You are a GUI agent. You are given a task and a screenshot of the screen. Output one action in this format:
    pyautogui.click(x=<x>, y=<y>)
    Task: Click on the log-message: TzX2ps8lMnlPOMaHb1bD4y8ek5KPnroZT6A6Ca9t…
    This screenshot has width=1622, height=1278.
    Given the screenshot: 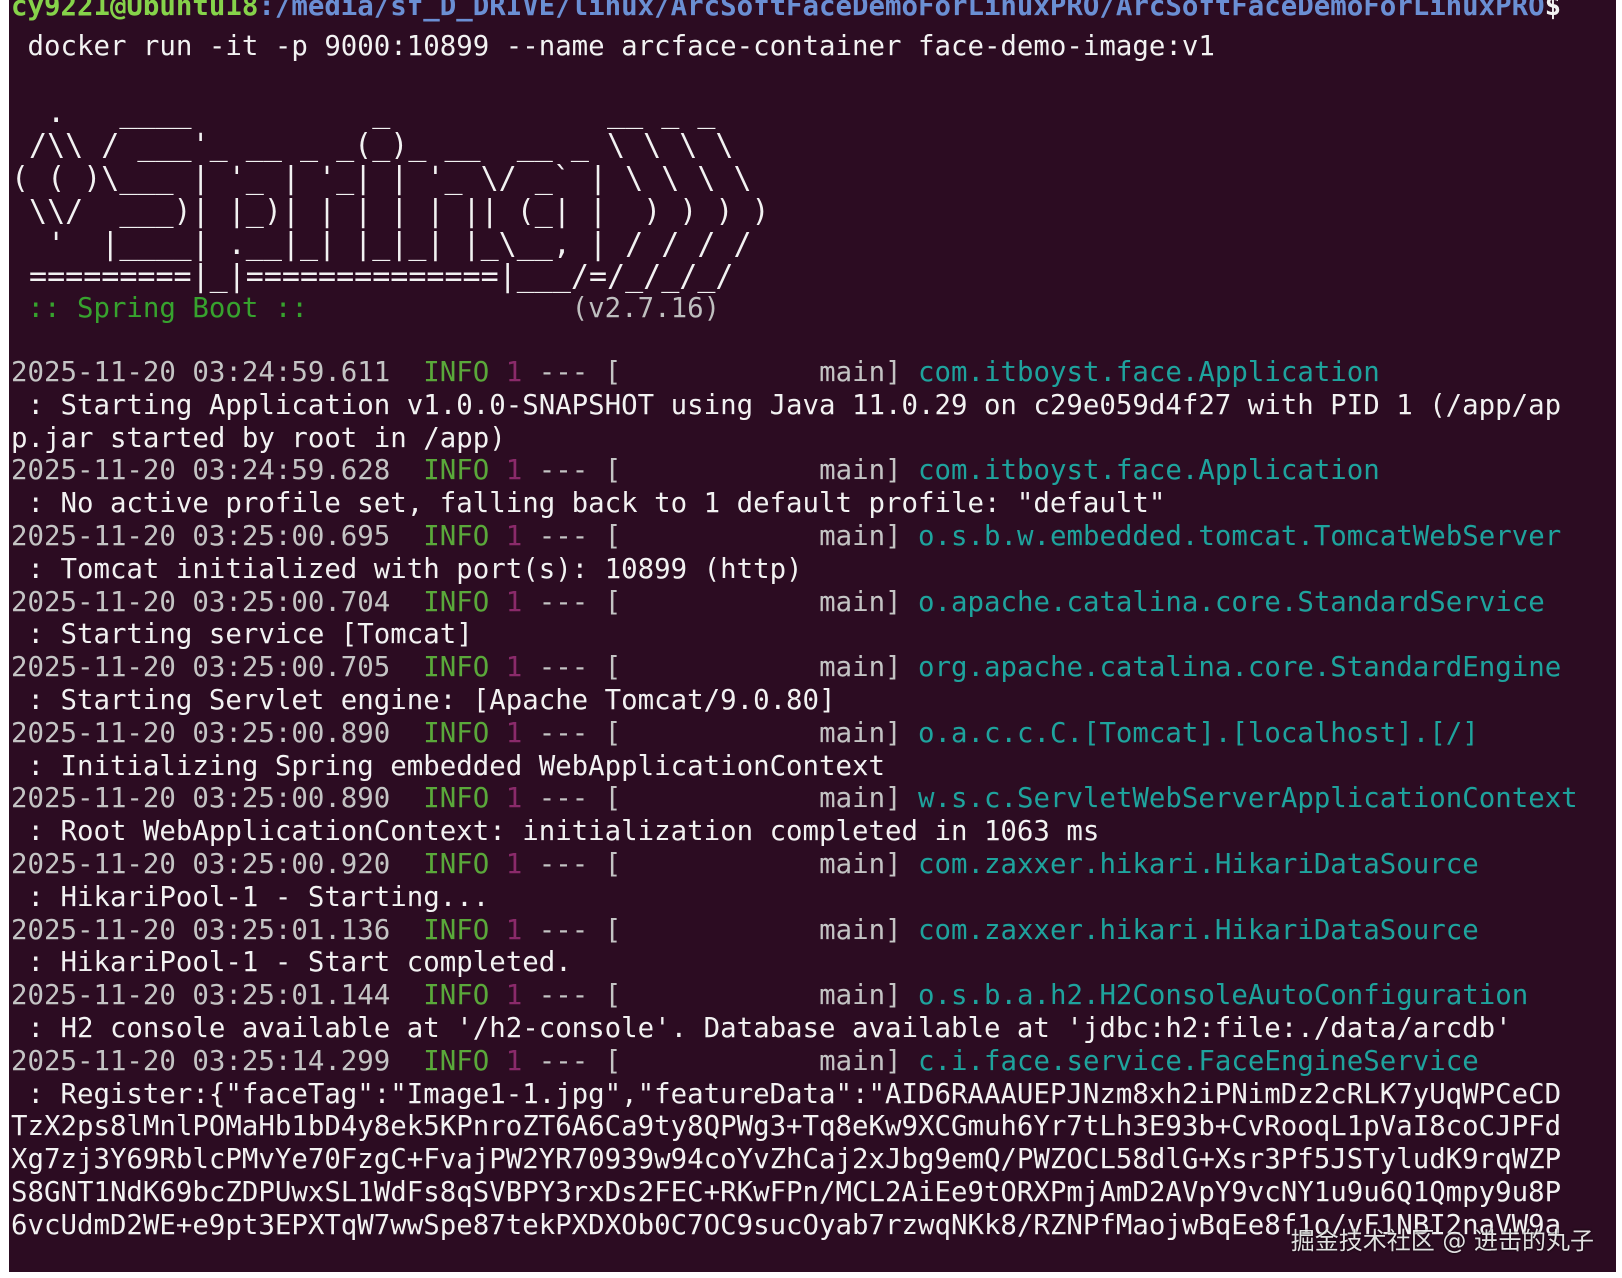 What is the action you would take?
    pyautogui.click(x=786, y=1127)
    